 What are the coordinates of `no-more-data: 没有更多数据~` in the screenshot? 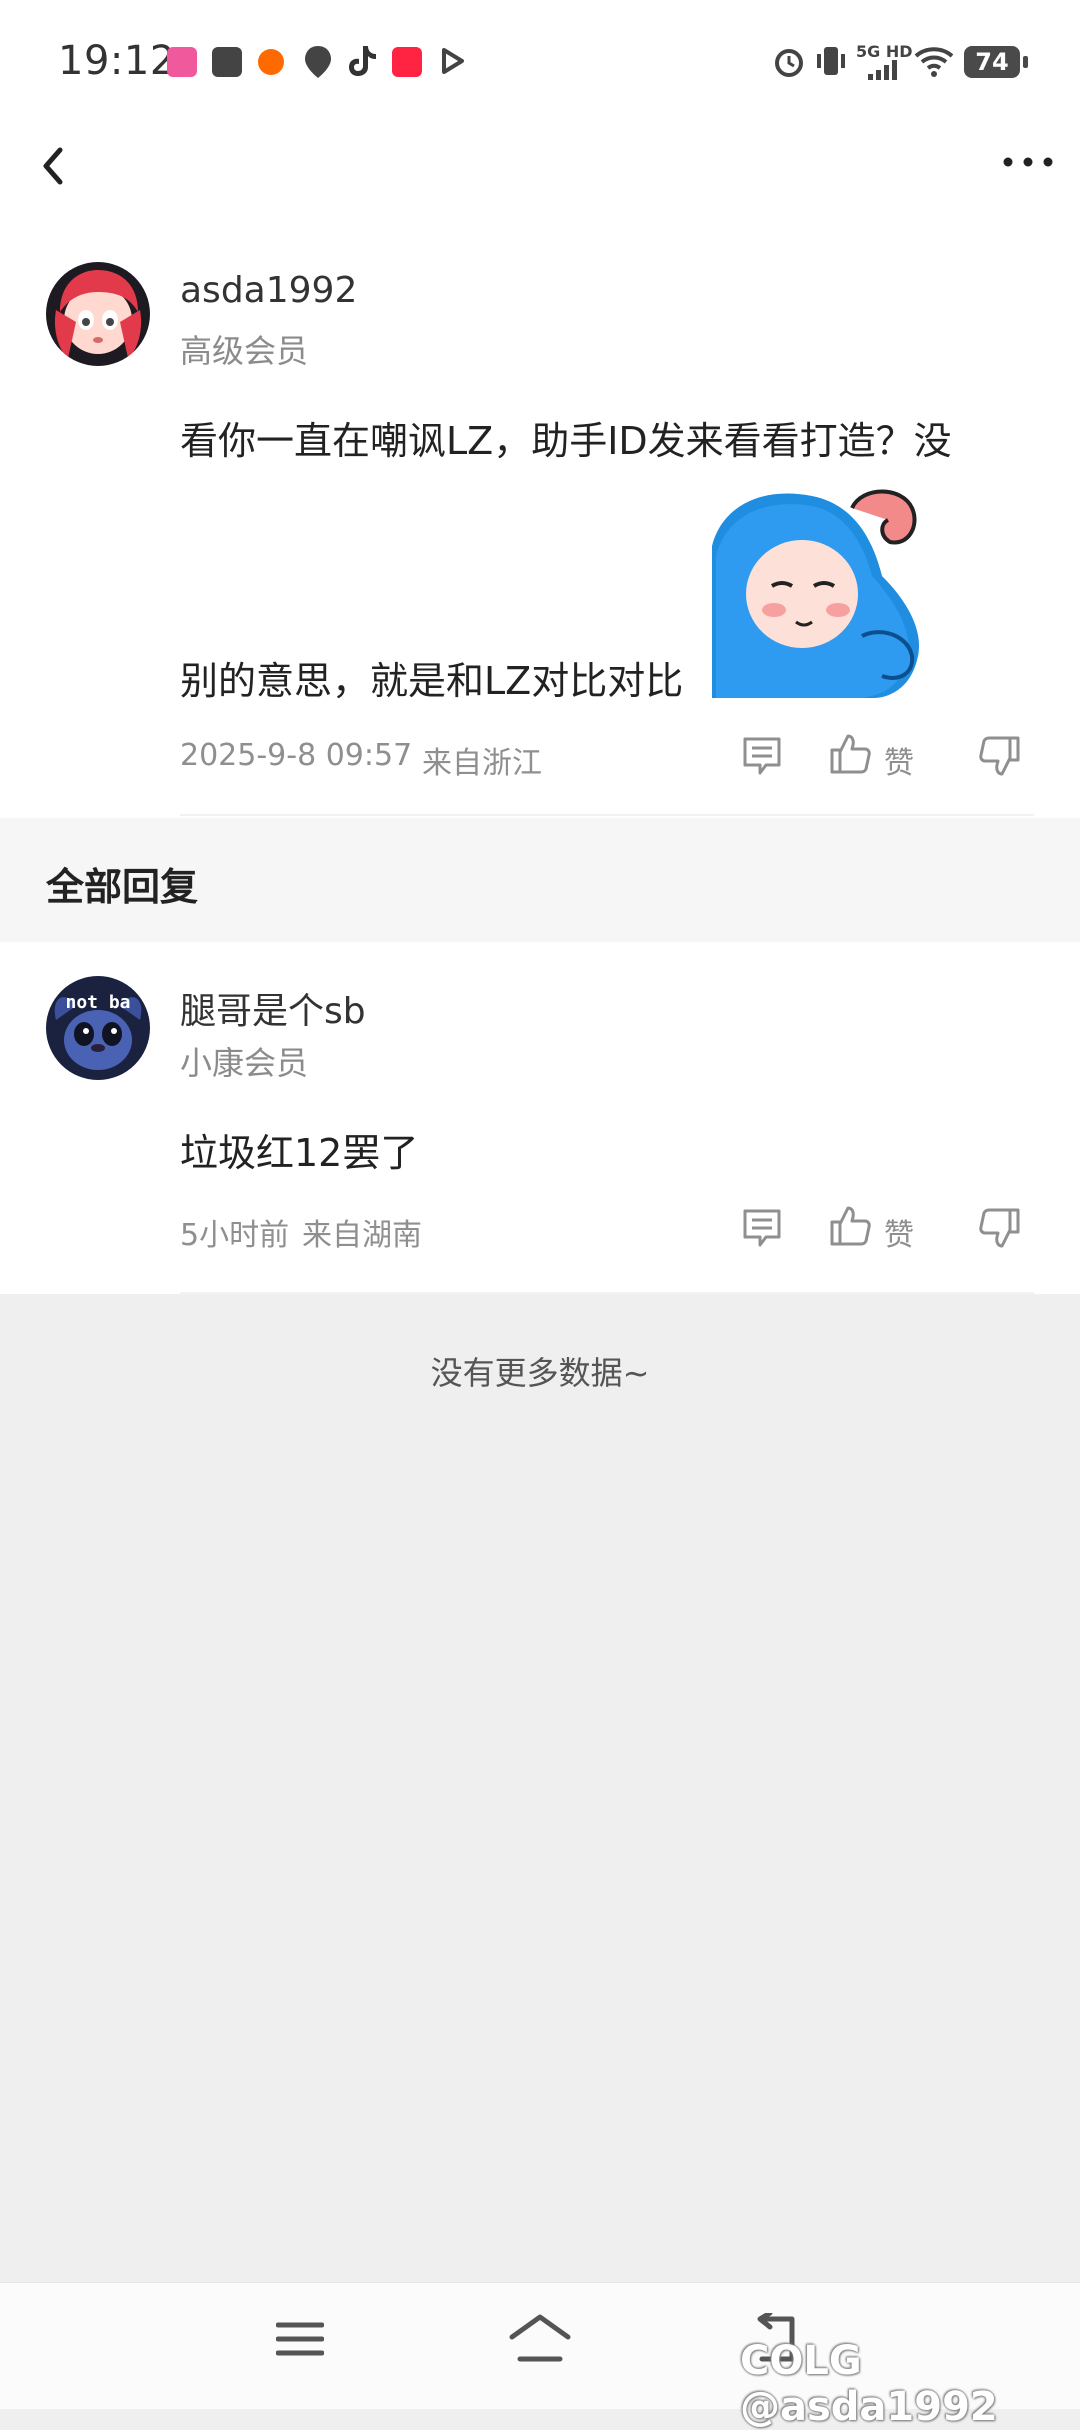 It's located at (540, 1373).